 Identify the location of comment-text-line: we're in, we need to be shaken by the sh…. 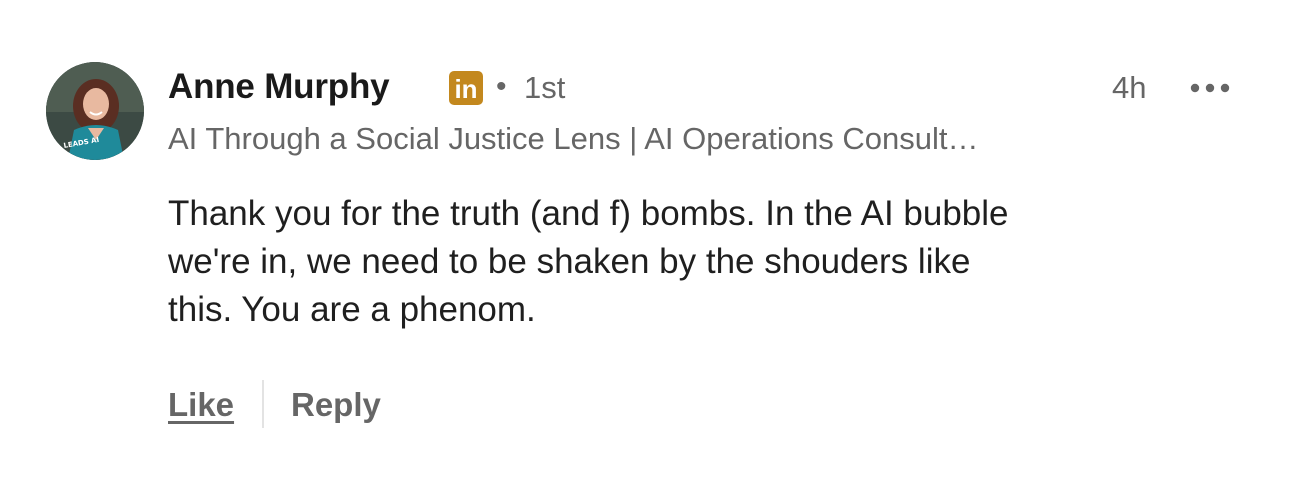
(569, 261).